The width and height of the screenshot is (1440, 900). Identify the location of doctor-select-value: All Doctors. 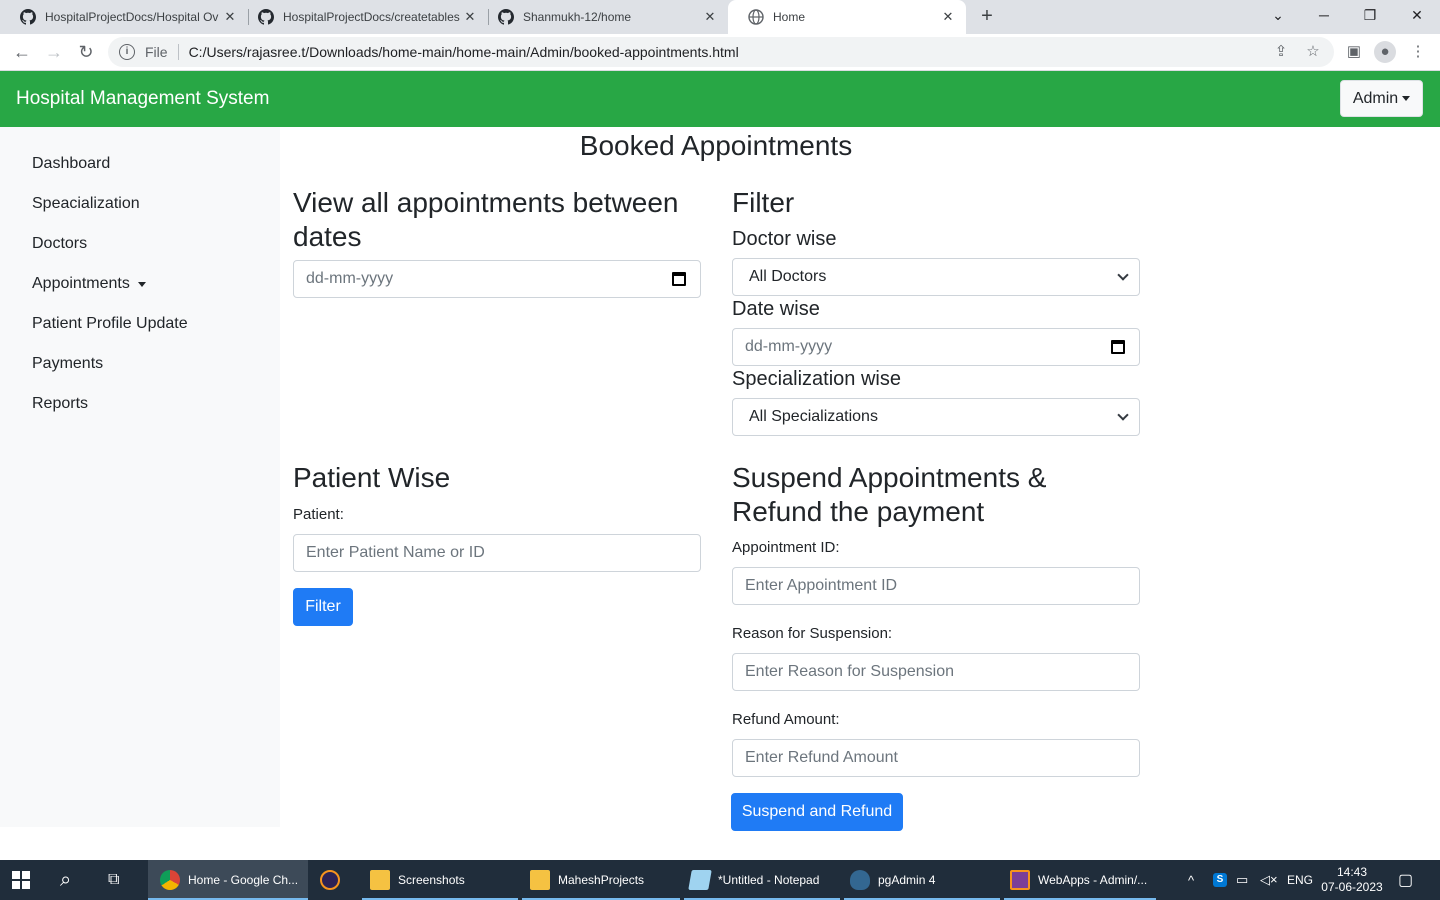
(788, 276).